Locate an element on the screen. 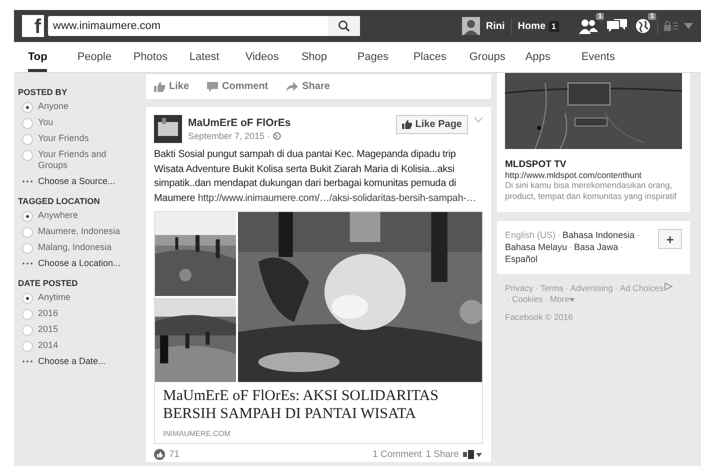 This screenshot has height=466, width=701. reaction-picker-icon is located at coordinates (473, 454).